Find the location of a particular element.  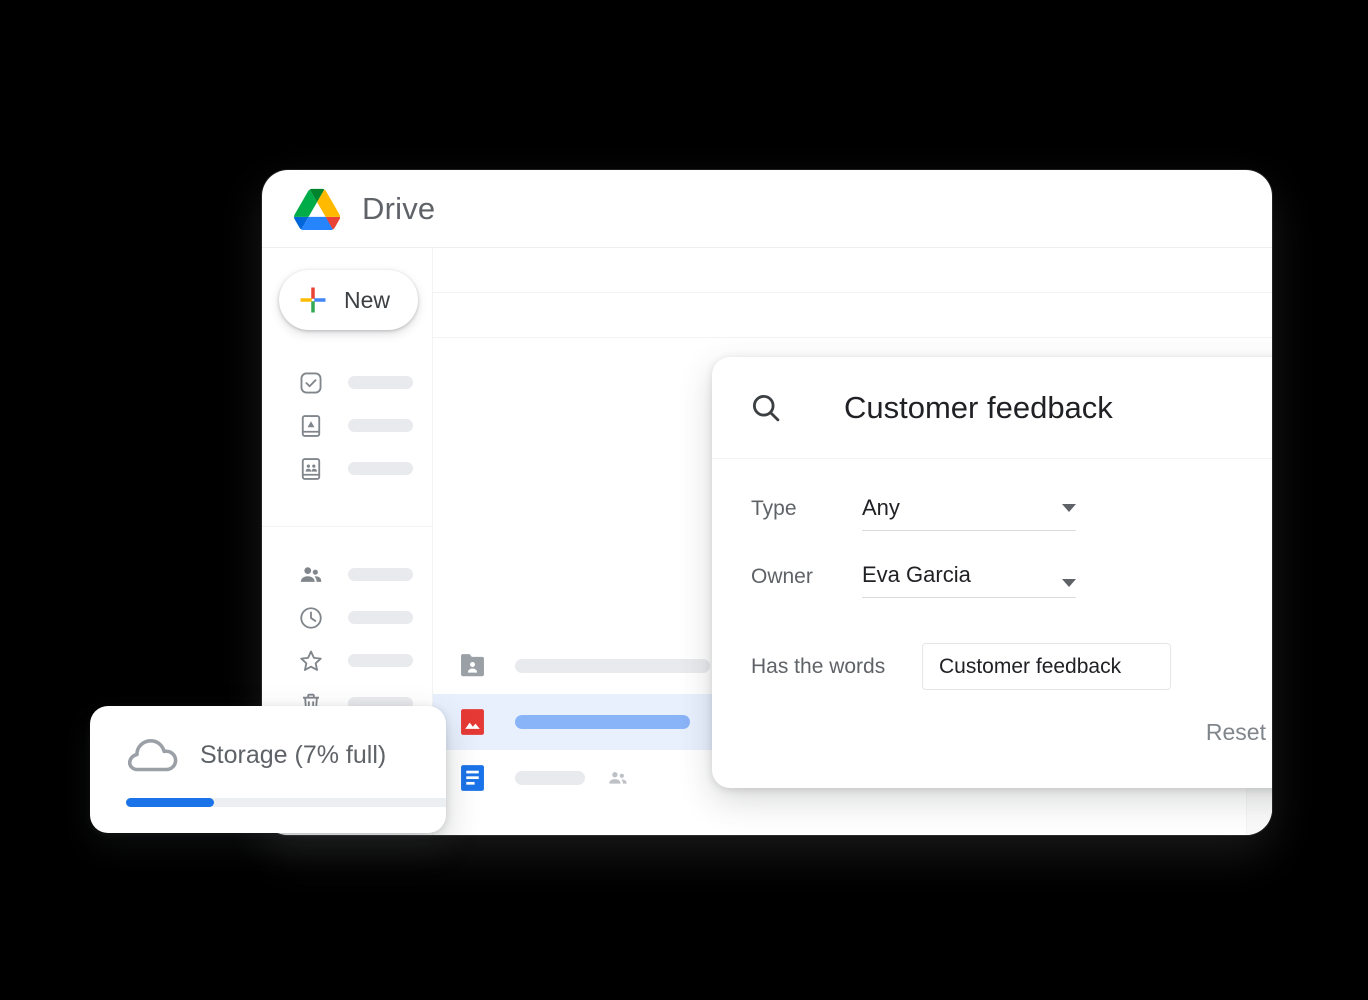

storage-progress-track is located at coordinates (286, 802).